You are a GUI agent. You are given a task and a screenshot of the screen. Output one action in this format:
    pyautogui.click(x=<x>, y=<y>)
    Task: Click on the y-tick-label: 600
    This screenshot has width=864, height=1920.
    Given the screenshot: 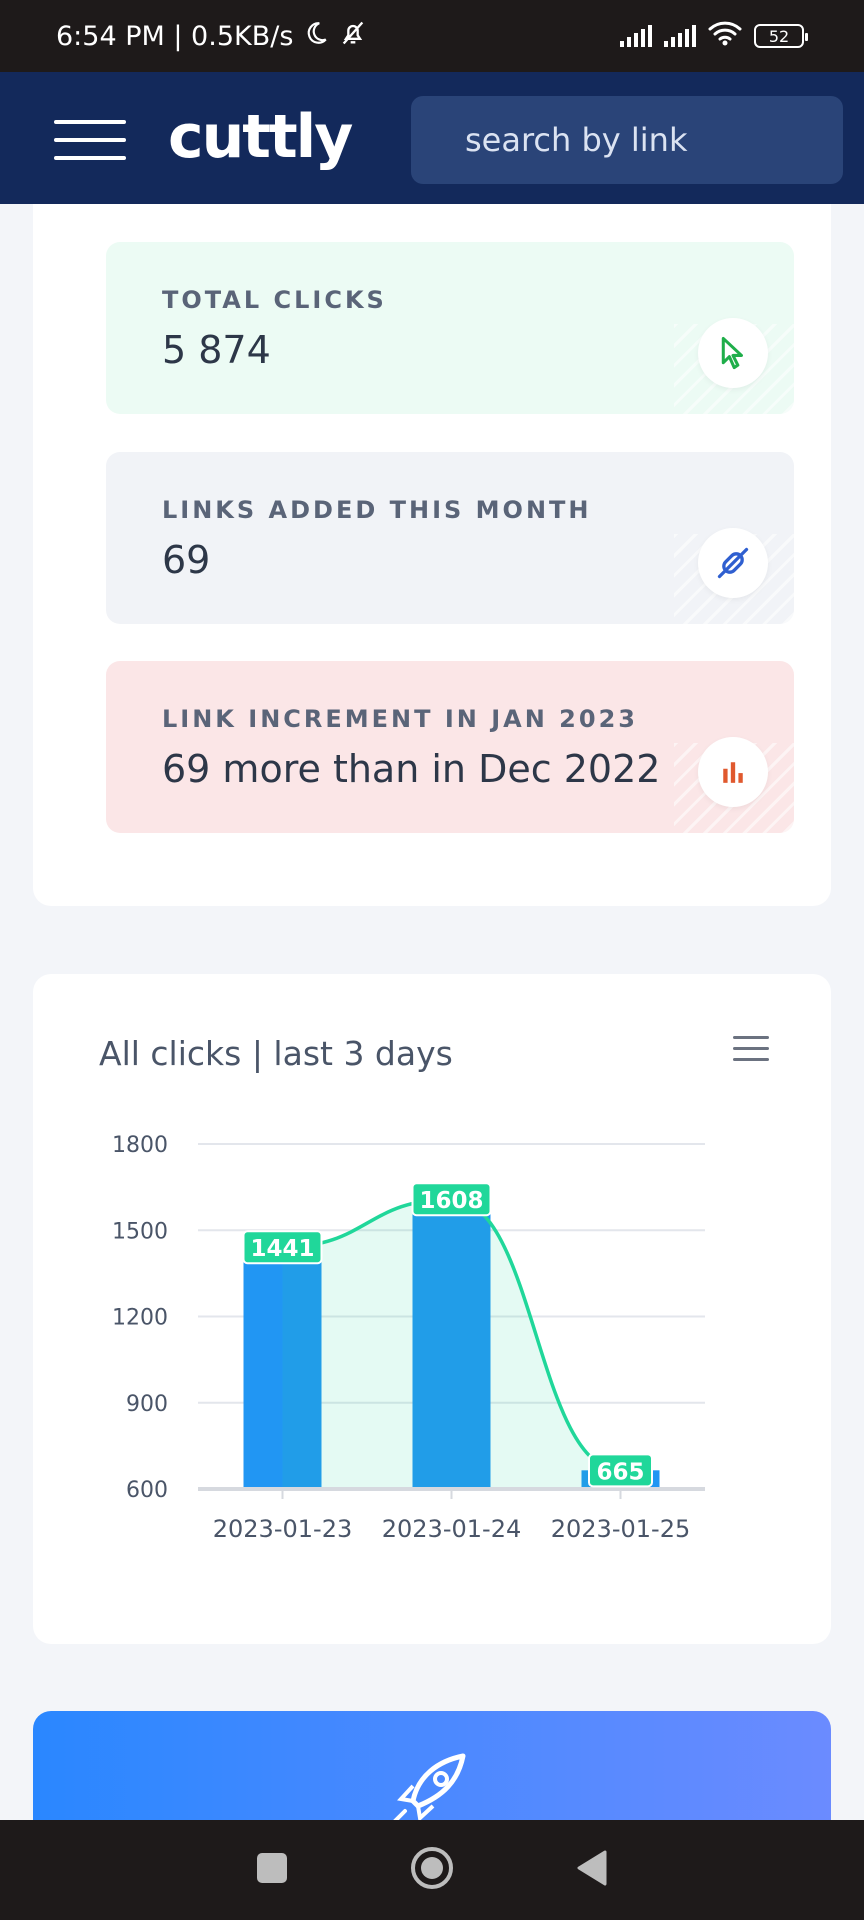 What is the action you would take?
    pyautogui.click(x=147, y=1490)
    